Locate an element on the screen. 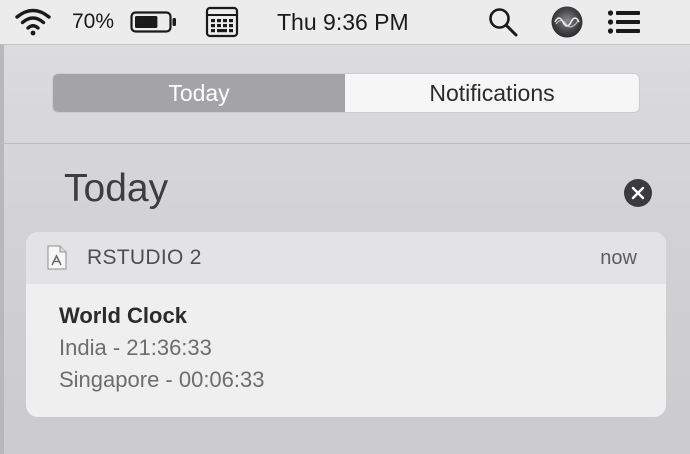 Image resolution: width=690 pixels, height=454 pixels. widget-app-name: RSTUDIO 2 is located at coordinates (144, 257).